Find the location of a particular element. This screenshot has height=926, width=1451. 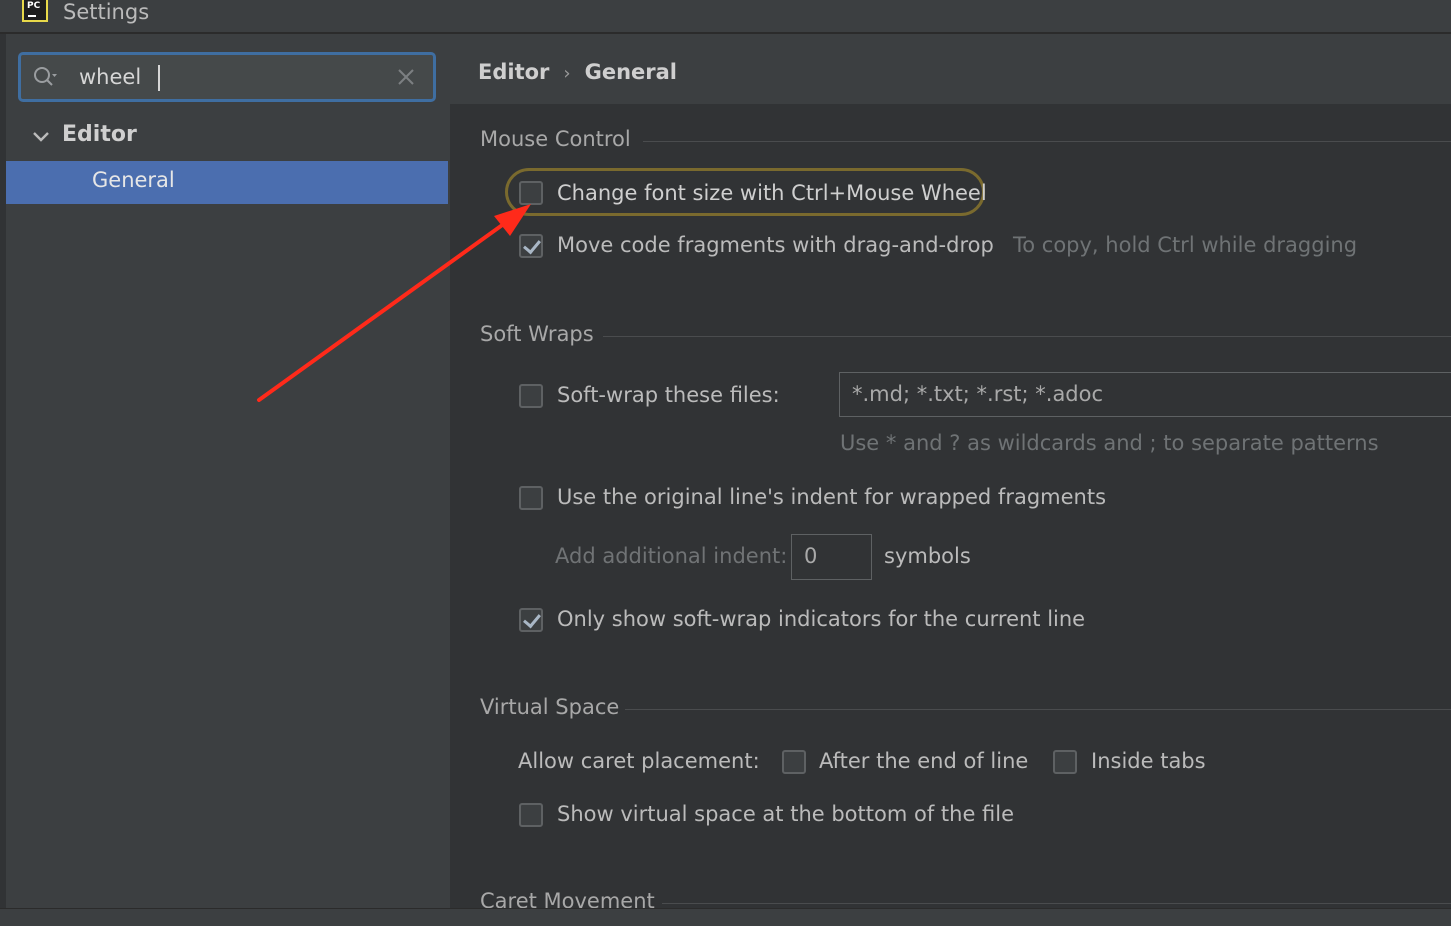

tree-item-general-label: General is located at coordinates (133, 180).